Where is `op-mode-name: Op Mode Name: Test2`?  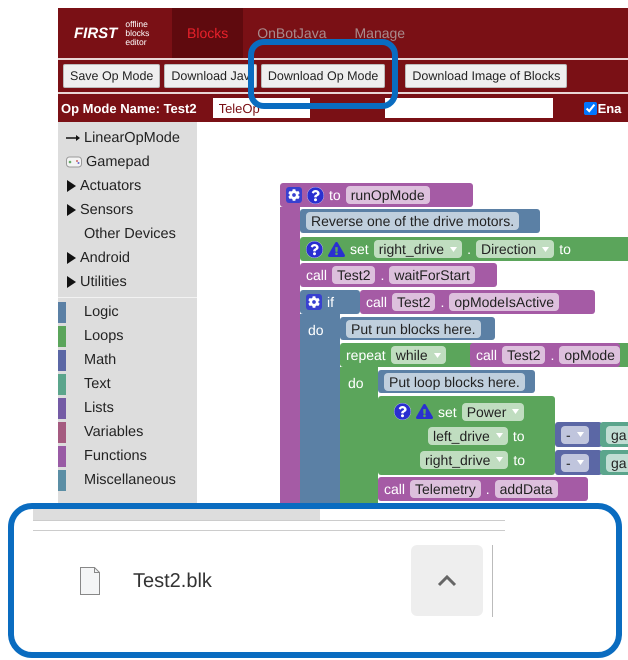 op-mode-name: Op Mode Name: Test2 is located at coordinates (129, 108).